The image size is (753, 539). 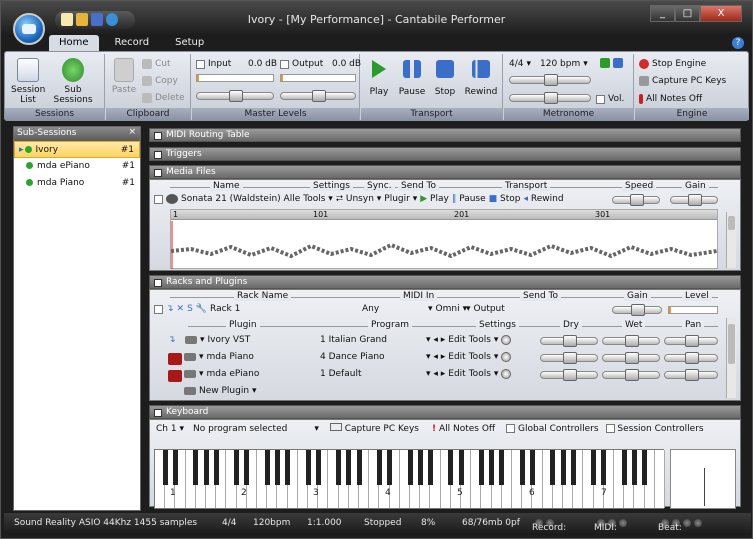 I want to click on delete-icon: ✕, so click(x=181, y=309).